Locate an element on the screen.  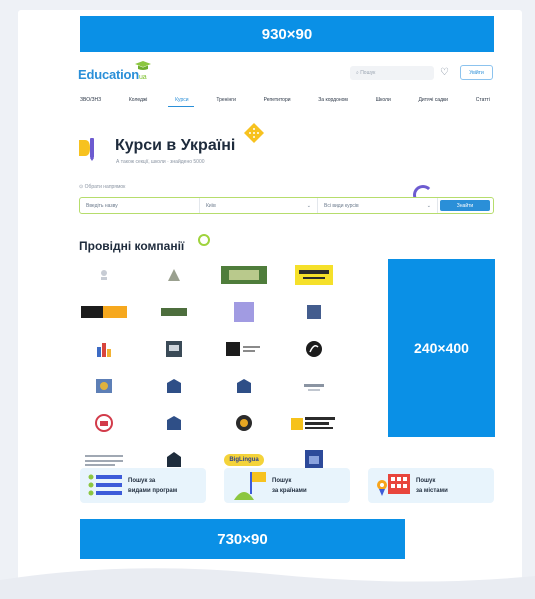
category-countries-card: Пошук за країнами is located at coordinates (287, 485).